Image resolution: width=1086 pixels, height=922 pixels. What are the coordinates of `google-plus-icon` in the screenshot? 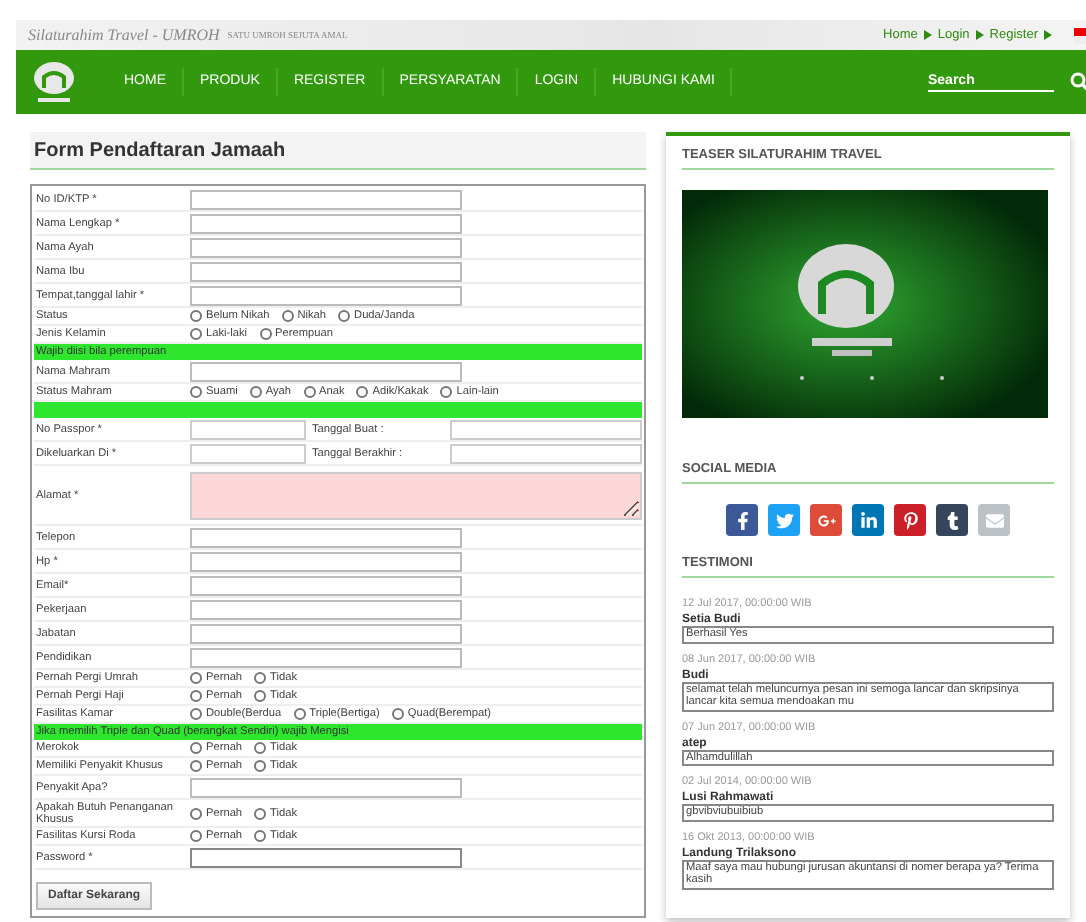 It's located at (826, 520).